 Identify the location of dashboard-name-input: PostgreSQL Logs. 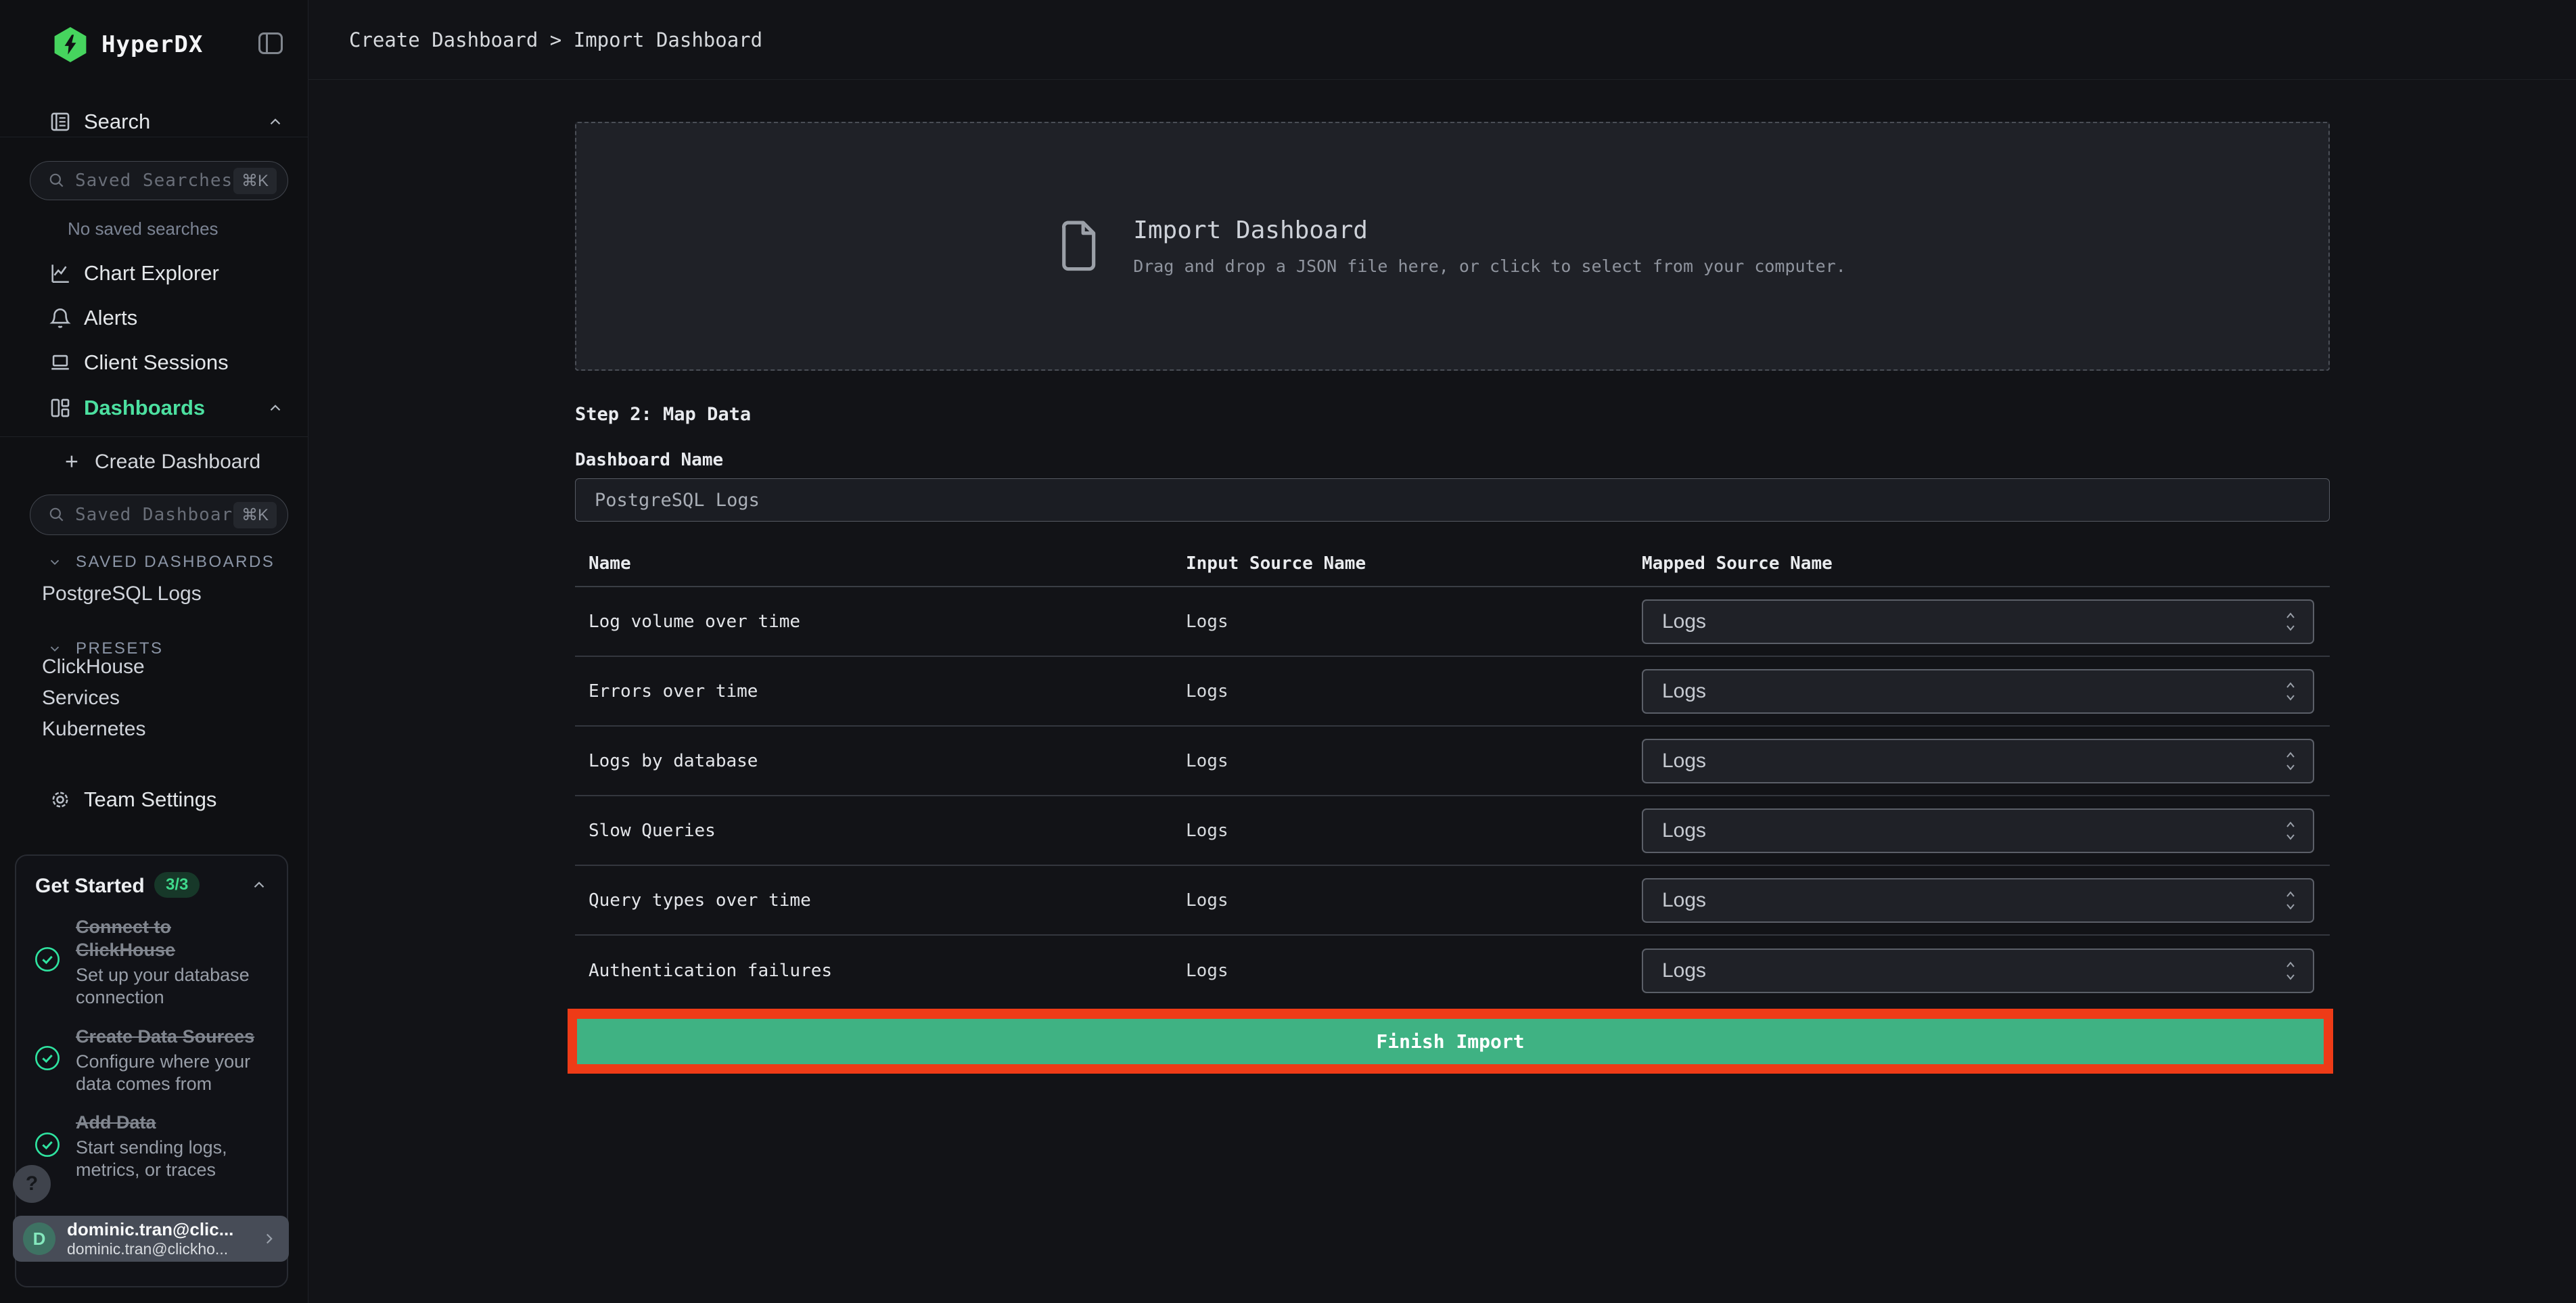
(1452, 500).